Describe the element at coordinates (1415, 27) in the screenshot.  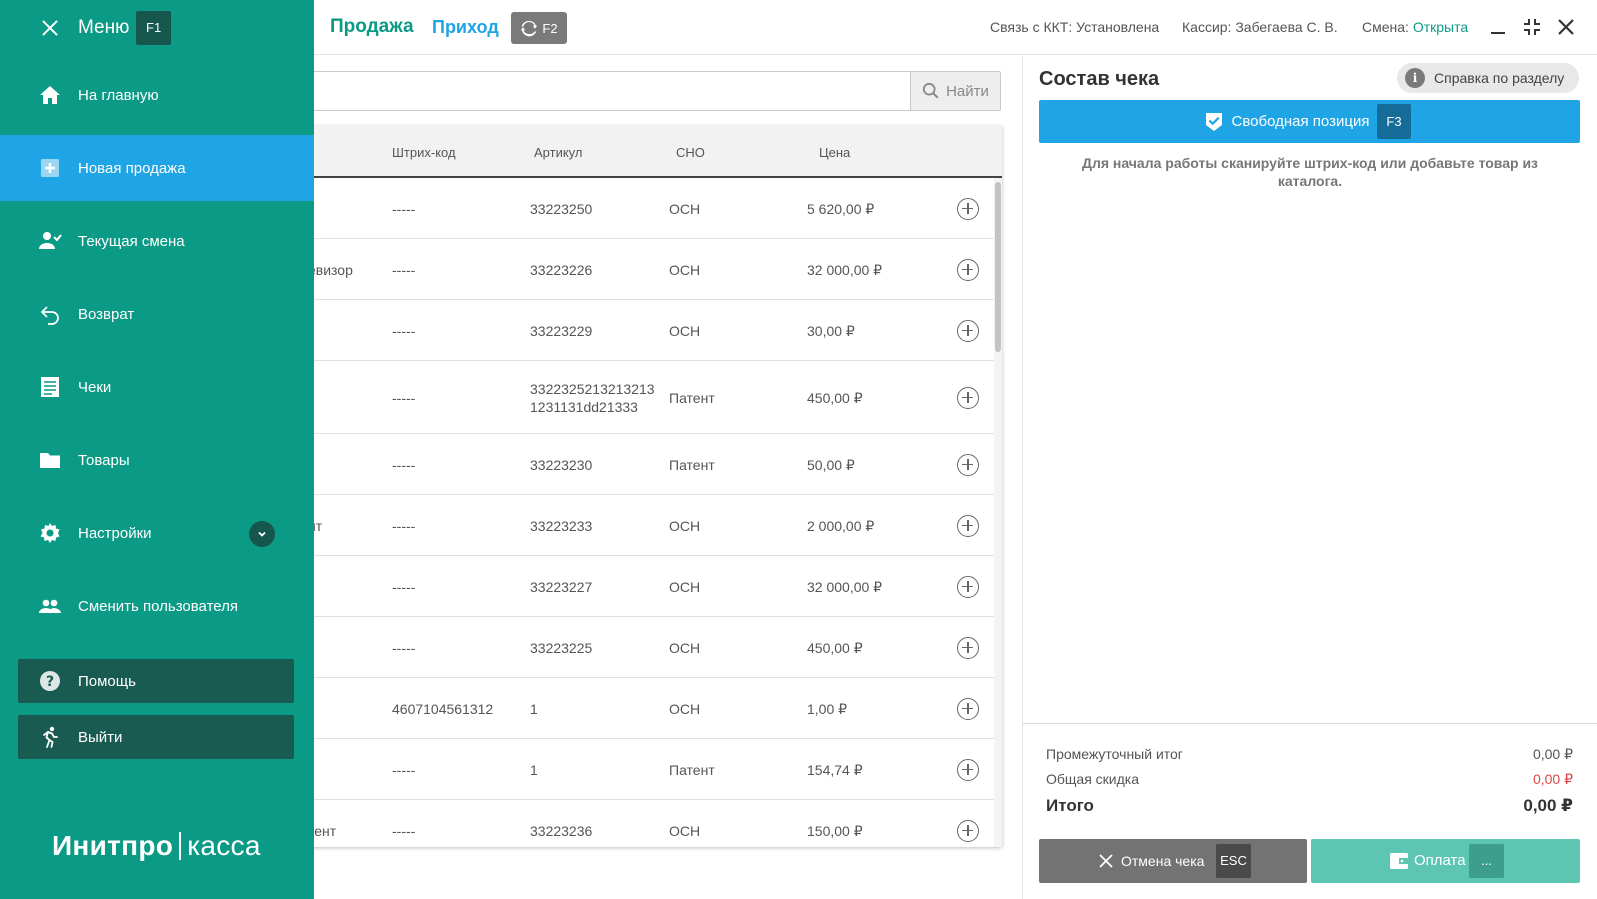
I see `shift-status: Смена: Открыта` at that location.